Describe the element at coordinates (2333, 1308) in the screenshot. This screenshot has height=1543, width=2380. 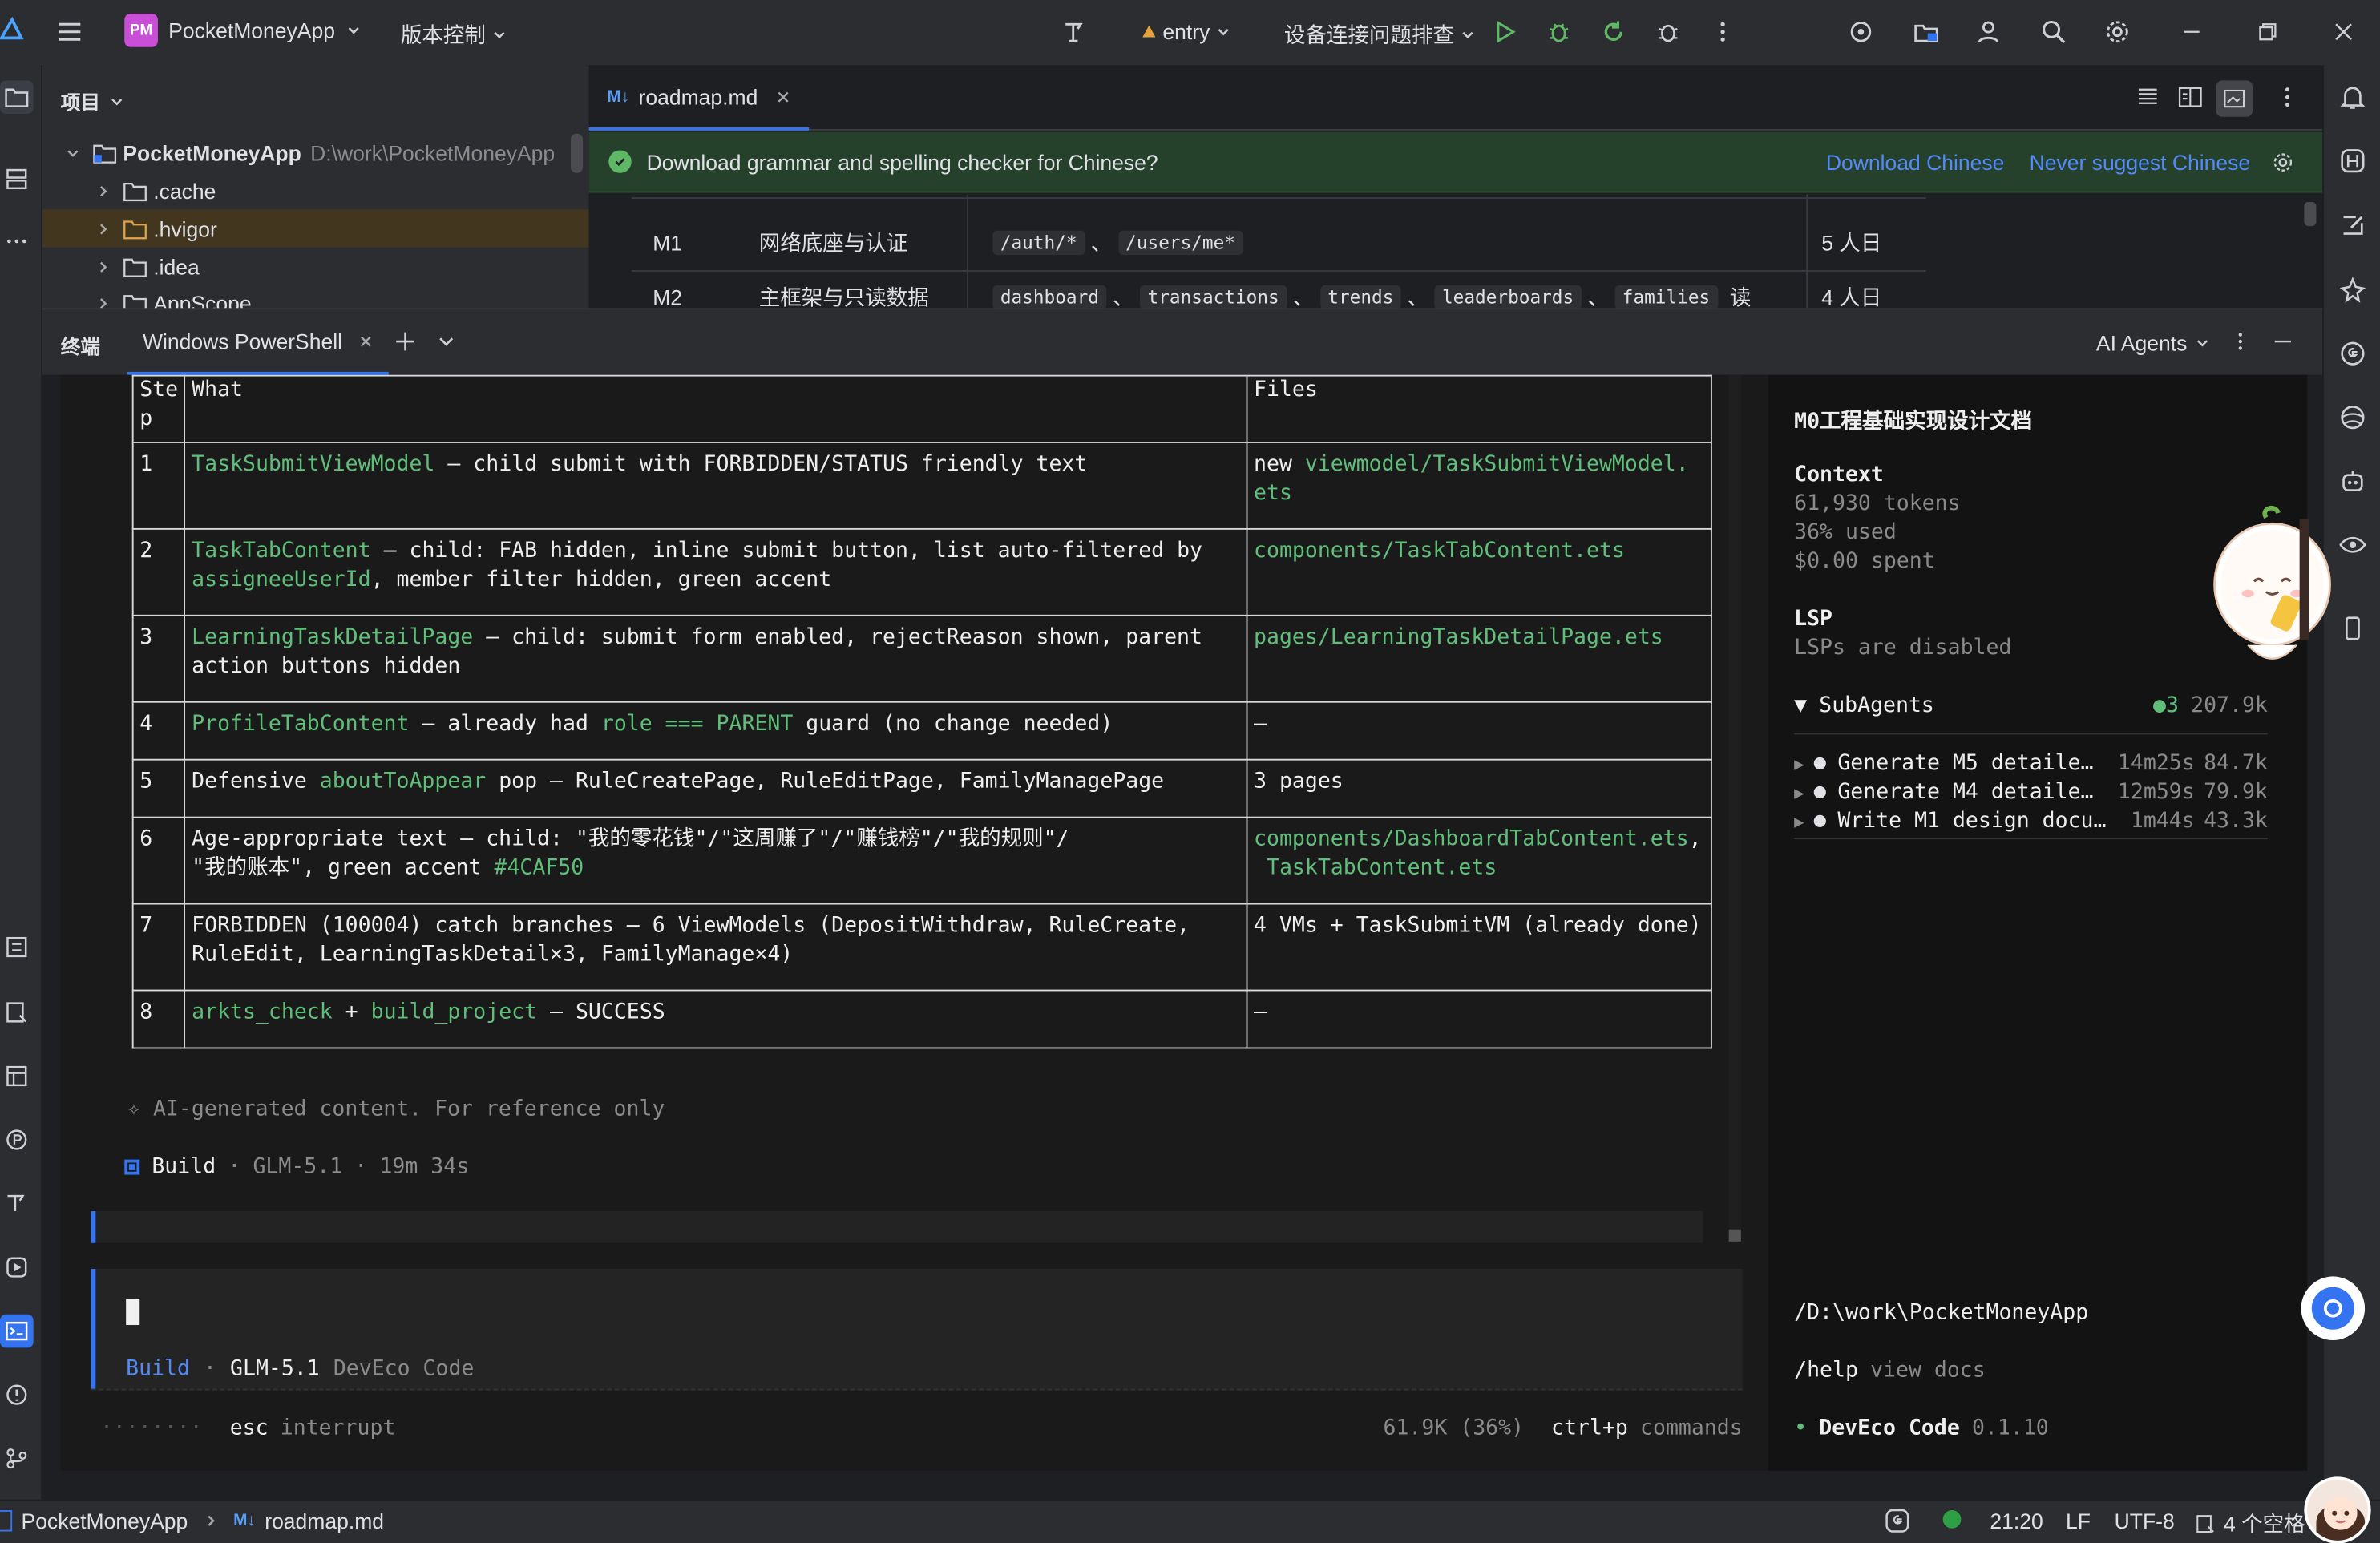
I see `assistant-float-button` at that location.